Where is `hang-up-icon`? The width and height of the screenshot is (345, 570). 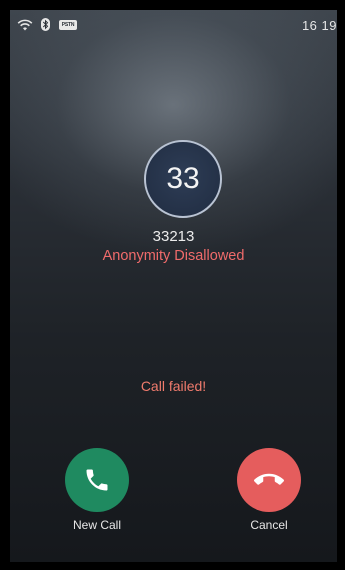 hang-up-icon is located at coordinates (269, 479).